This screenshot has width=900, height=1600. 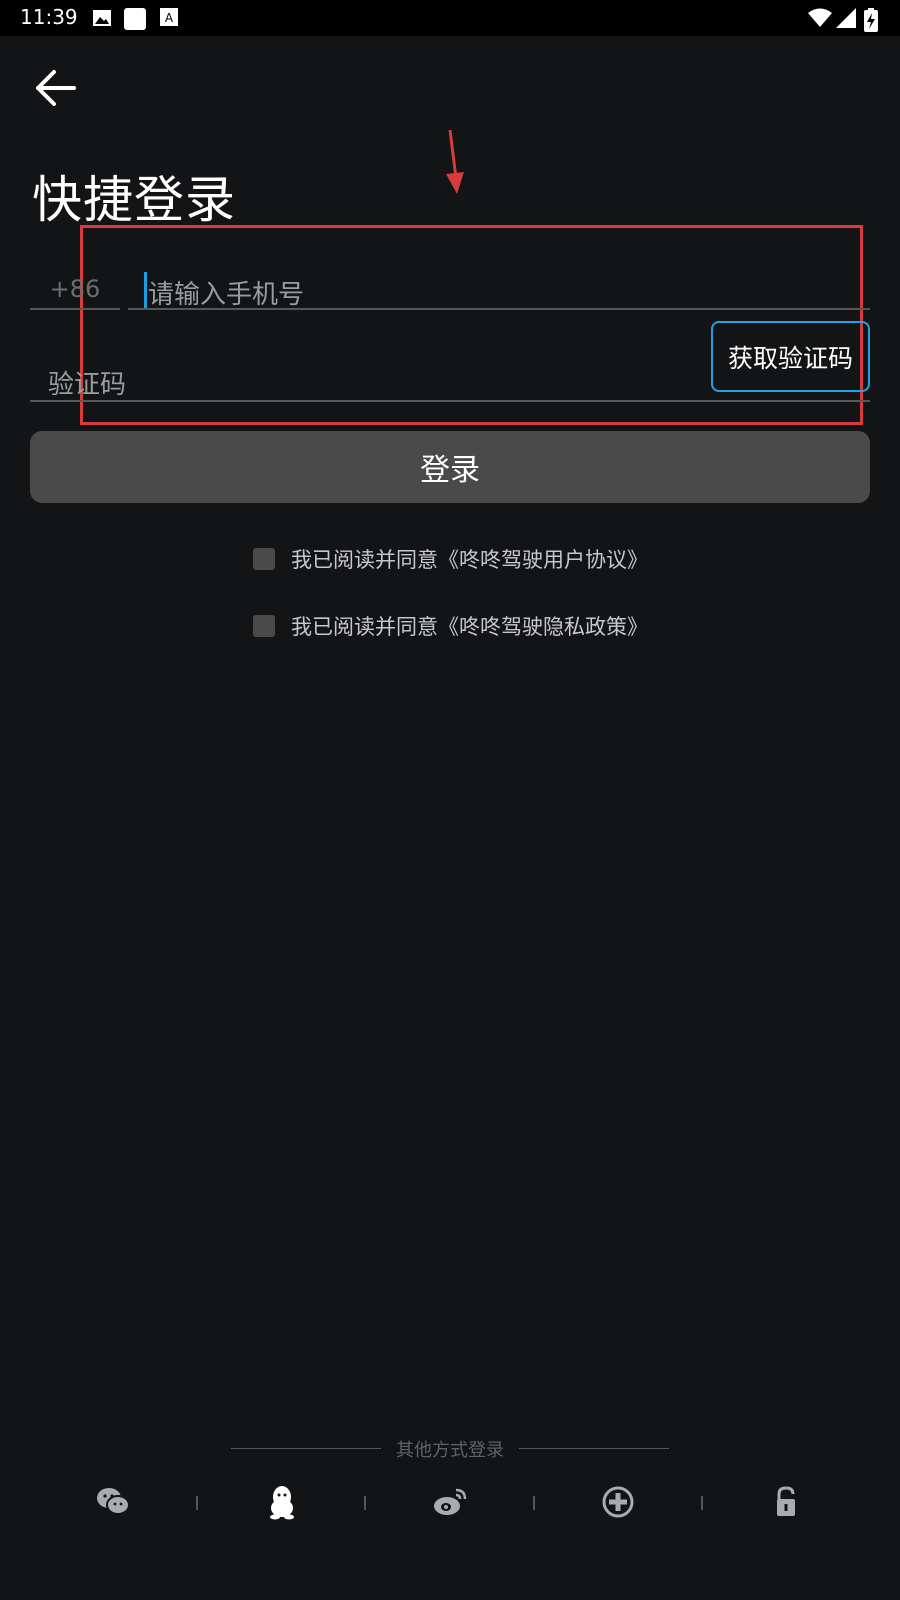 I want to click on country-code: +86, so click(x=75, y=290).